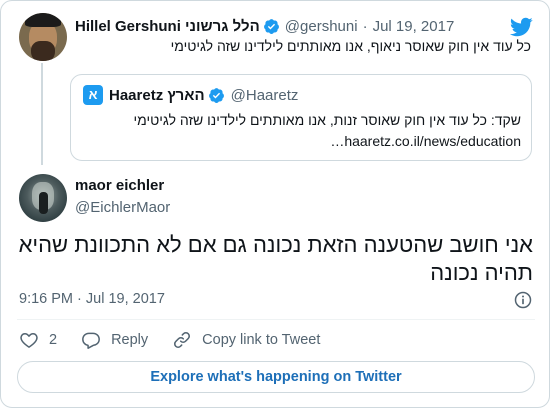 The image size is (550, 408). I want to click on copy-link-button: Copy link to Tweet, so click(246, 340).